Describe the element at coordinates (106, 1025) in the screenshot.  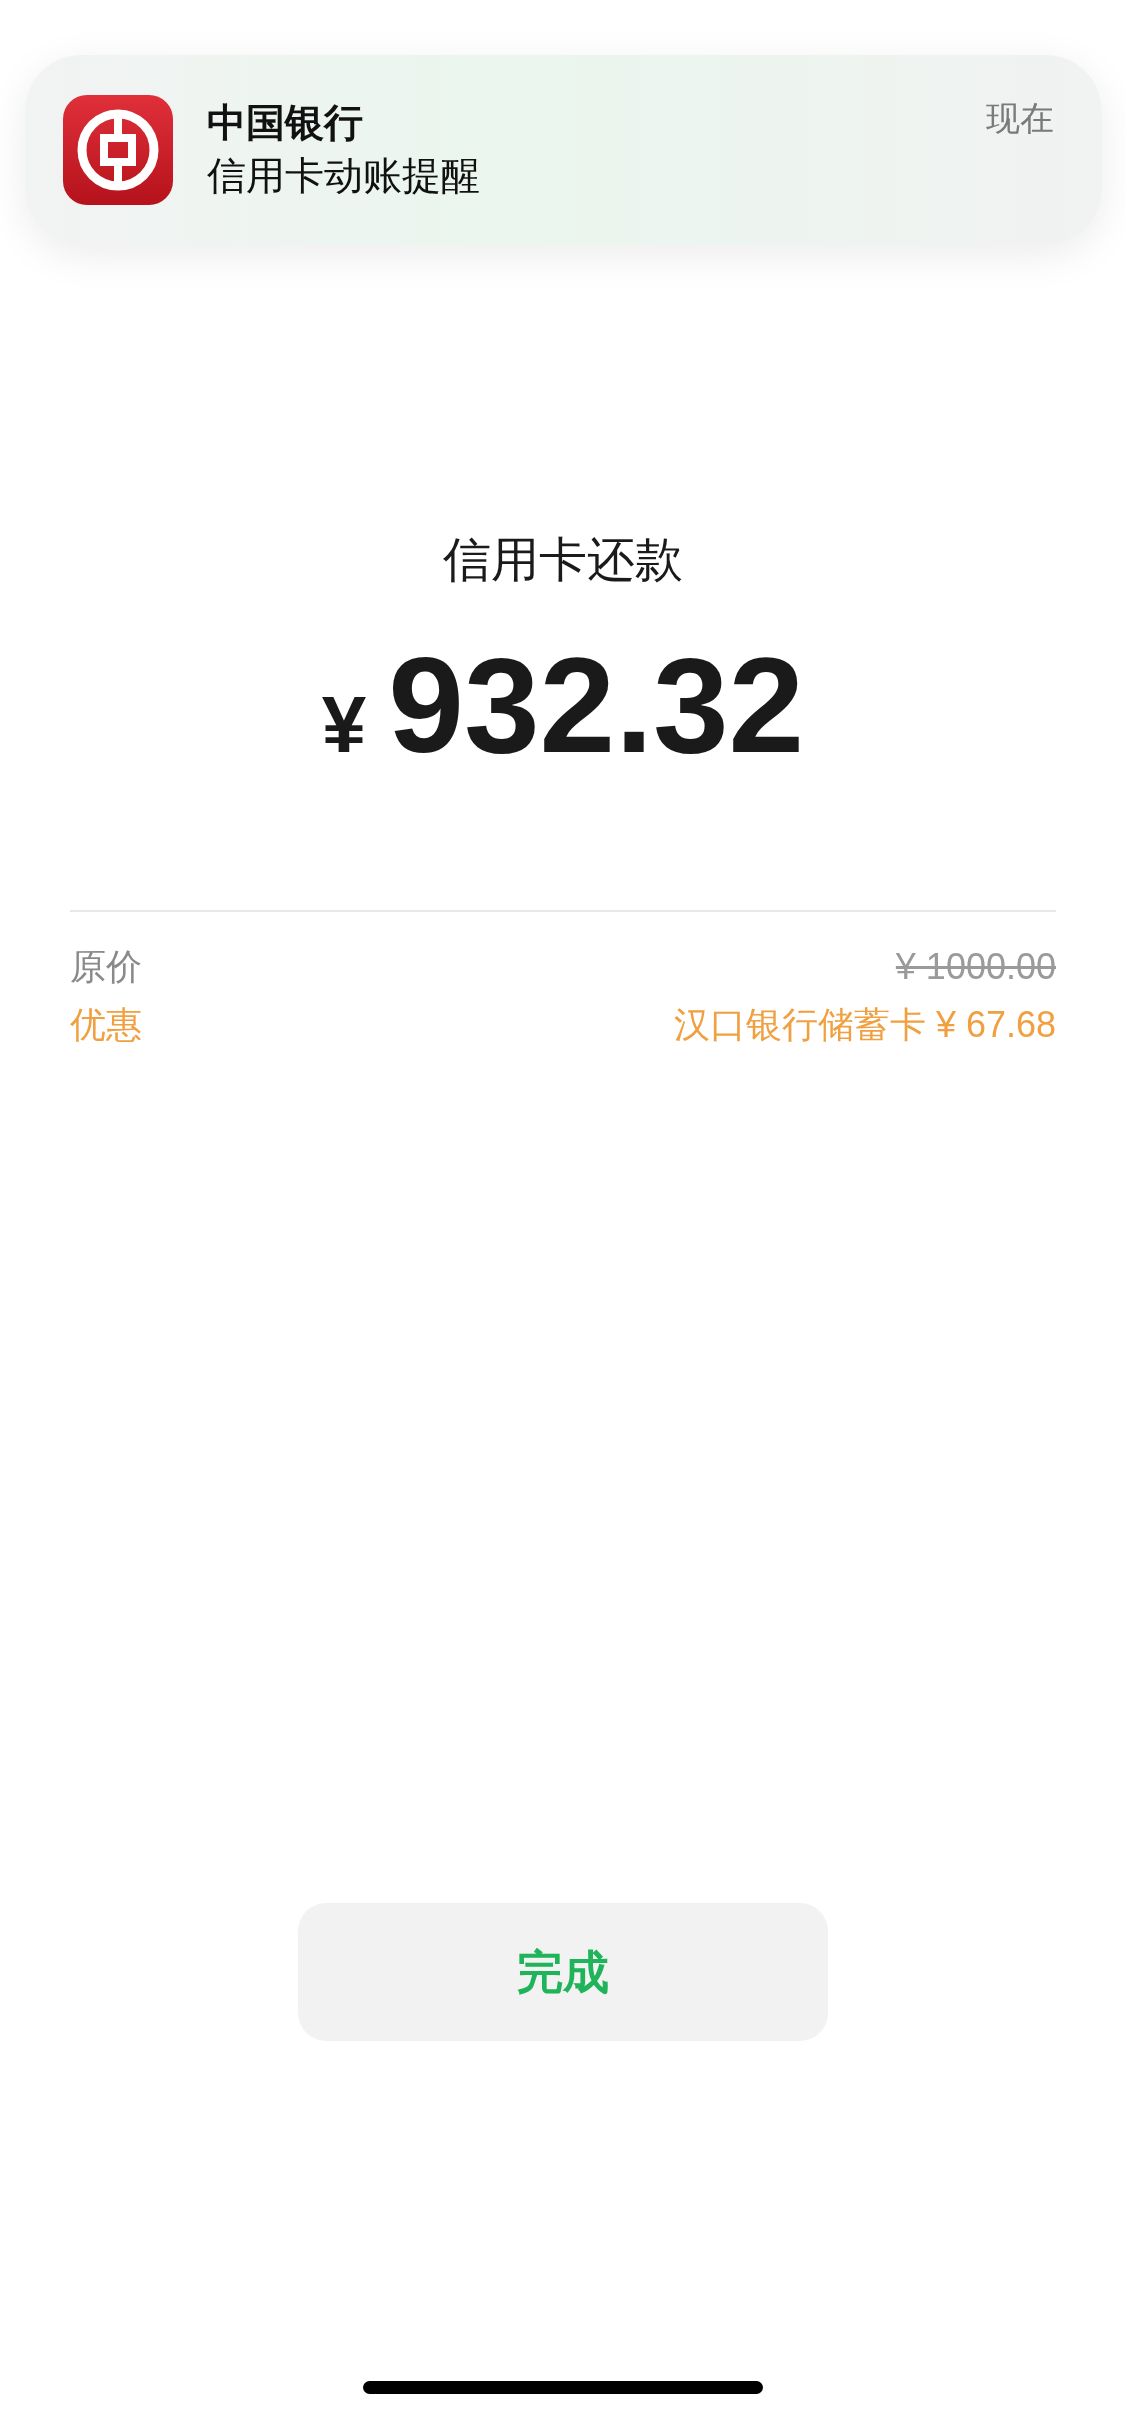
I see `detail-label: 优惠` at that location.